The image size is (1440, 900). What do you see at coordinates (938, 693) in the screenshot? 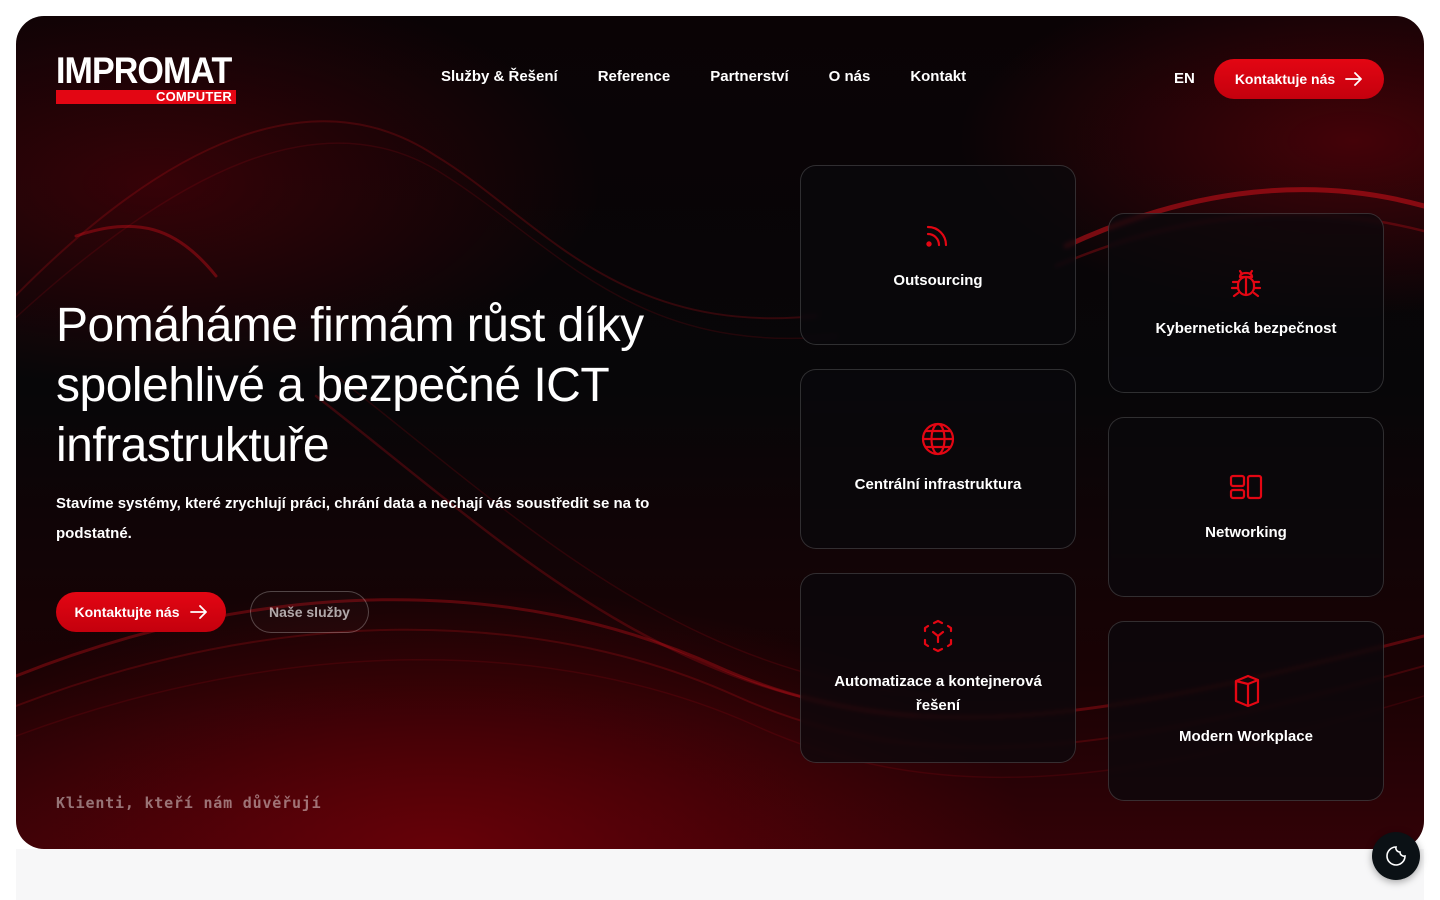
I see `card-label: Automatizace a kontejnerová řešení` at bounding box center [938, 693].